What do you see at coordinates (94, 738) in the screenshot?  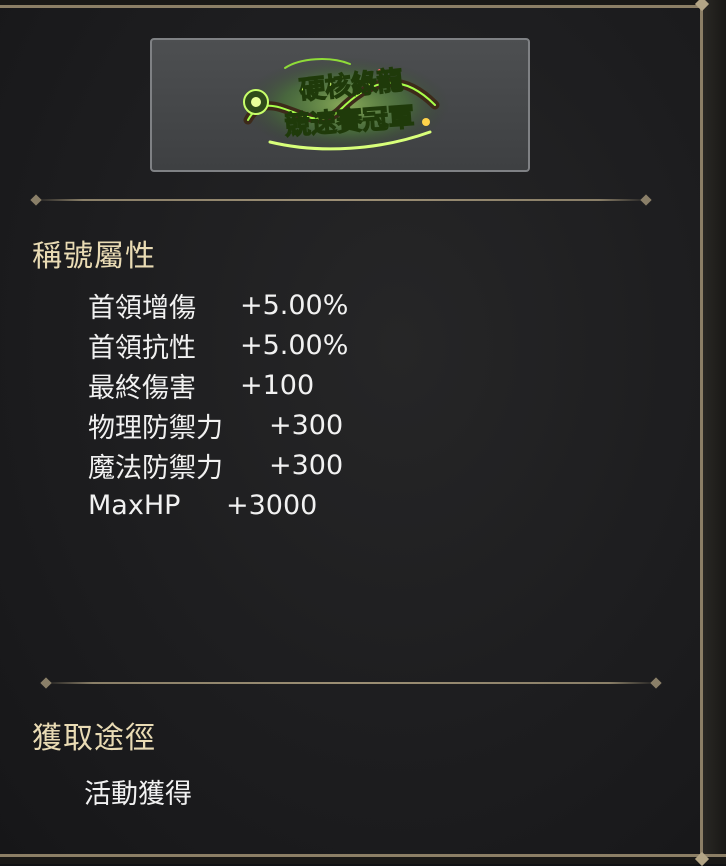 I see `acquisition-heading: 獲取途徑` at bounding box center [94, 738].